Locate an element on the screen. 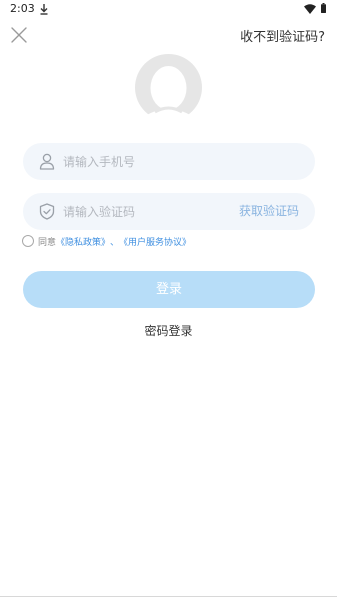  user-avatar-icon is located at coordinates (168, 87).